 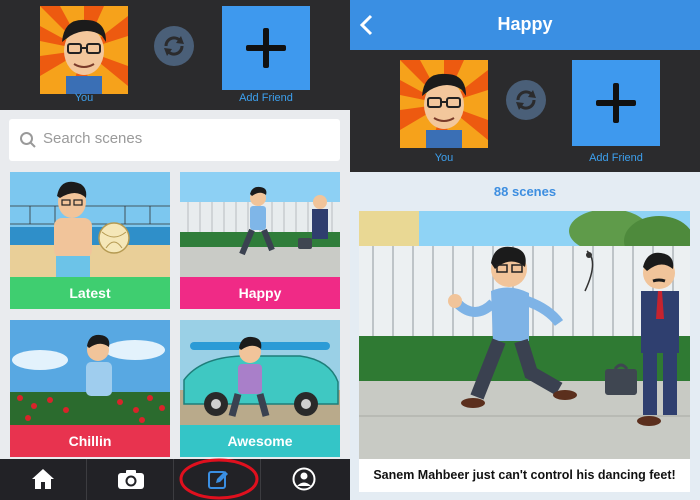 What do you see at coordinates (90, 372) in the screenshot?
I see `scene-image-chillin` at bounding box center [90, 372].